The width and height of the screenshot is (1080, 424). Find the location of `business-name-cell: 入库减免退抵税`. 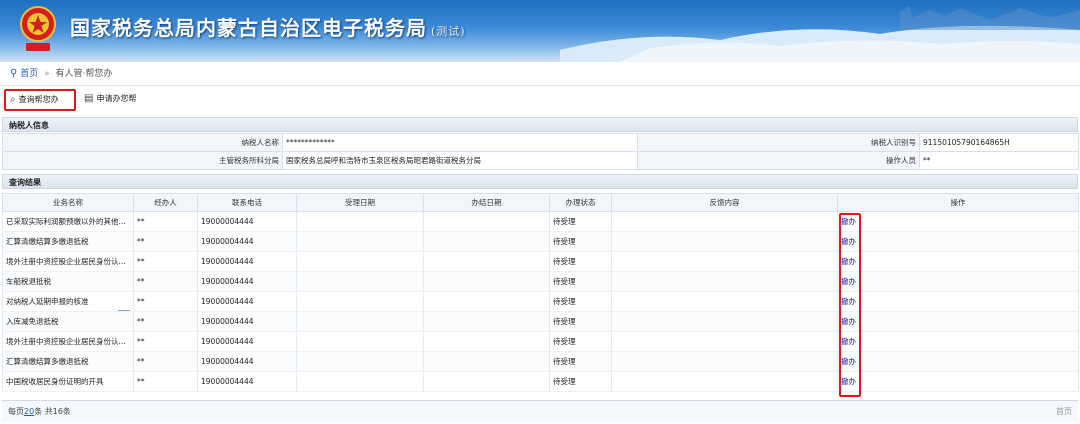

business-name-cell: 入库减免退抵税 is located at coordinates (68, 321).